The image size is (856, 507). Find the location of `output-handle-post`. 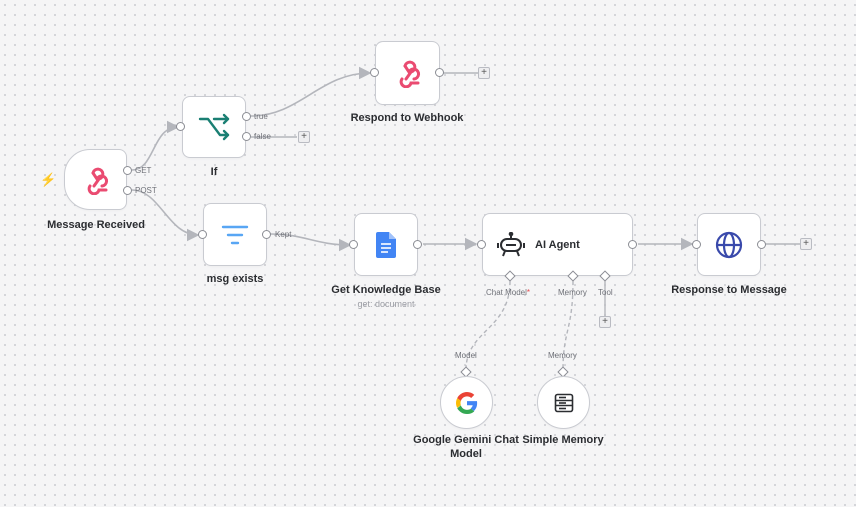

output-handle-post is located at coordinates (127, 190).